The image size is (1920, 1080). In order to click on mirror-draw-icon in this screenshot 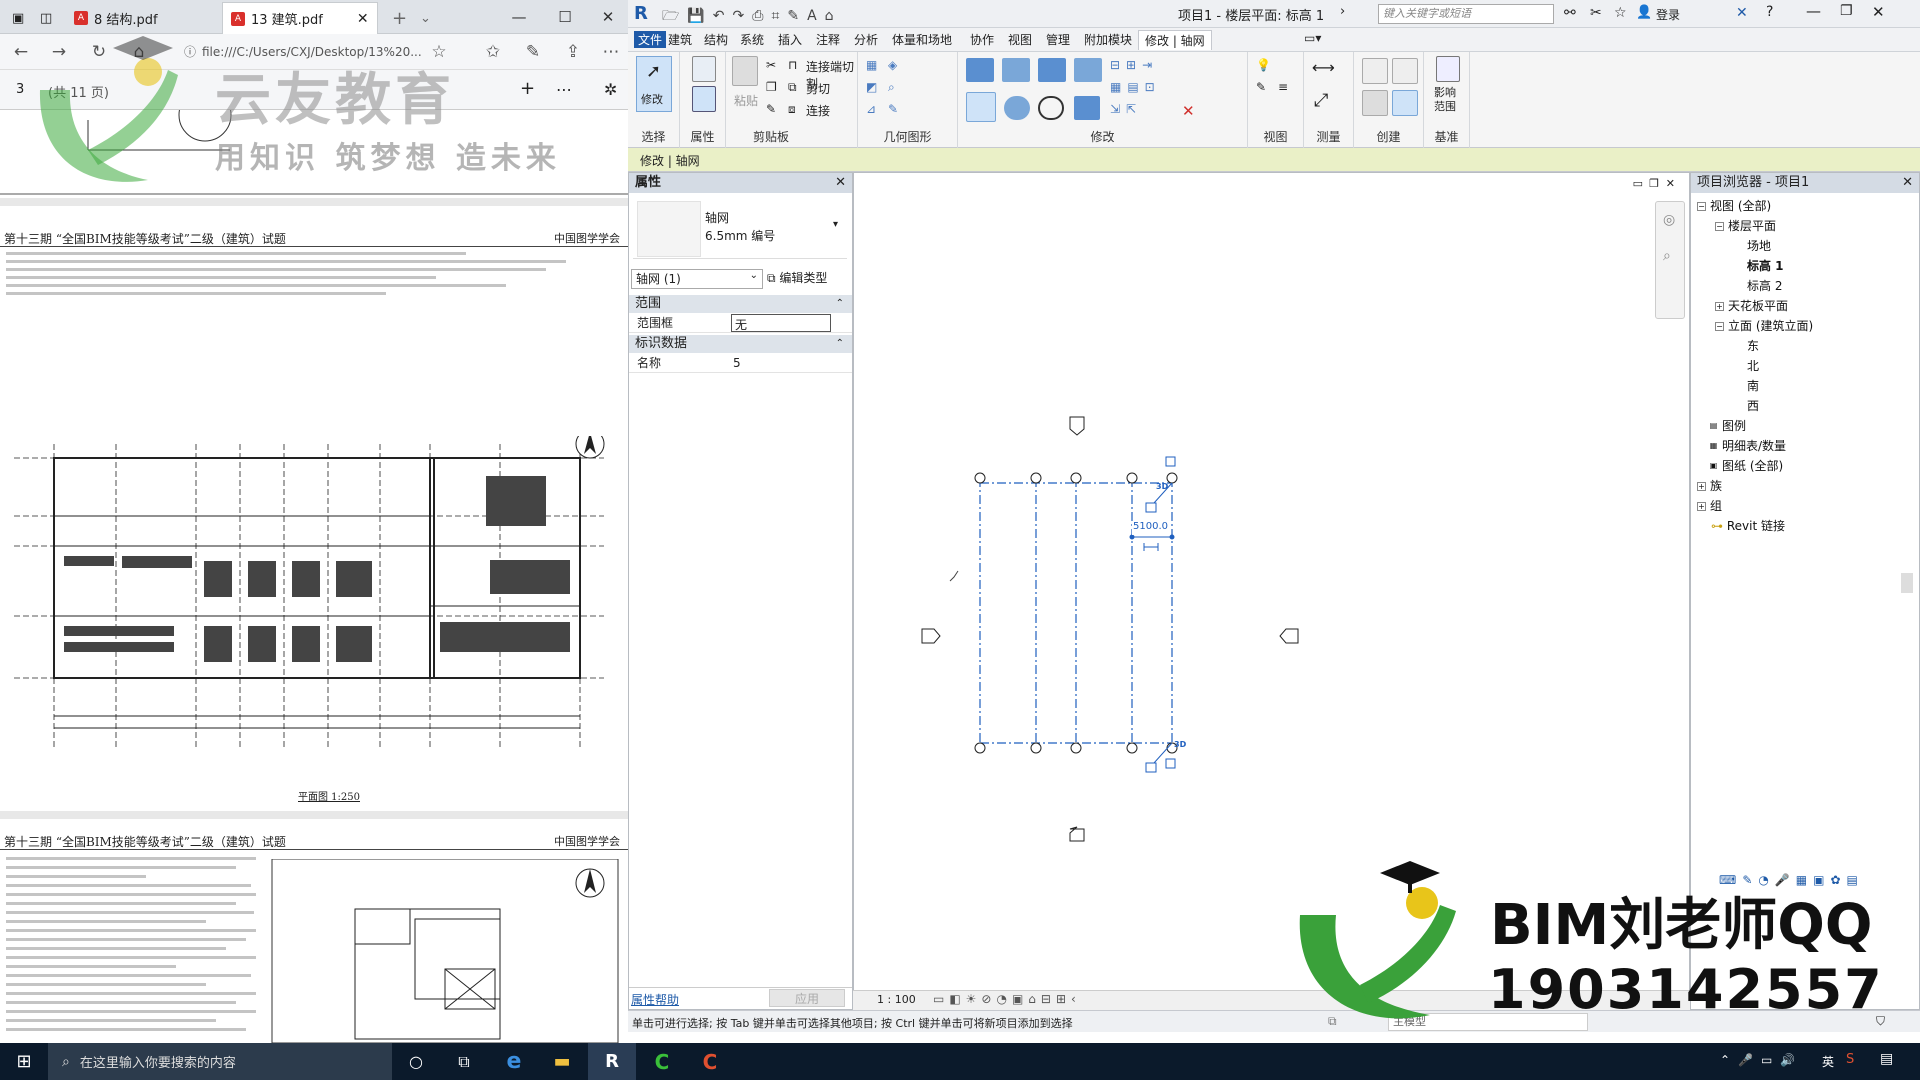, I will do `click(1088, 70)`.